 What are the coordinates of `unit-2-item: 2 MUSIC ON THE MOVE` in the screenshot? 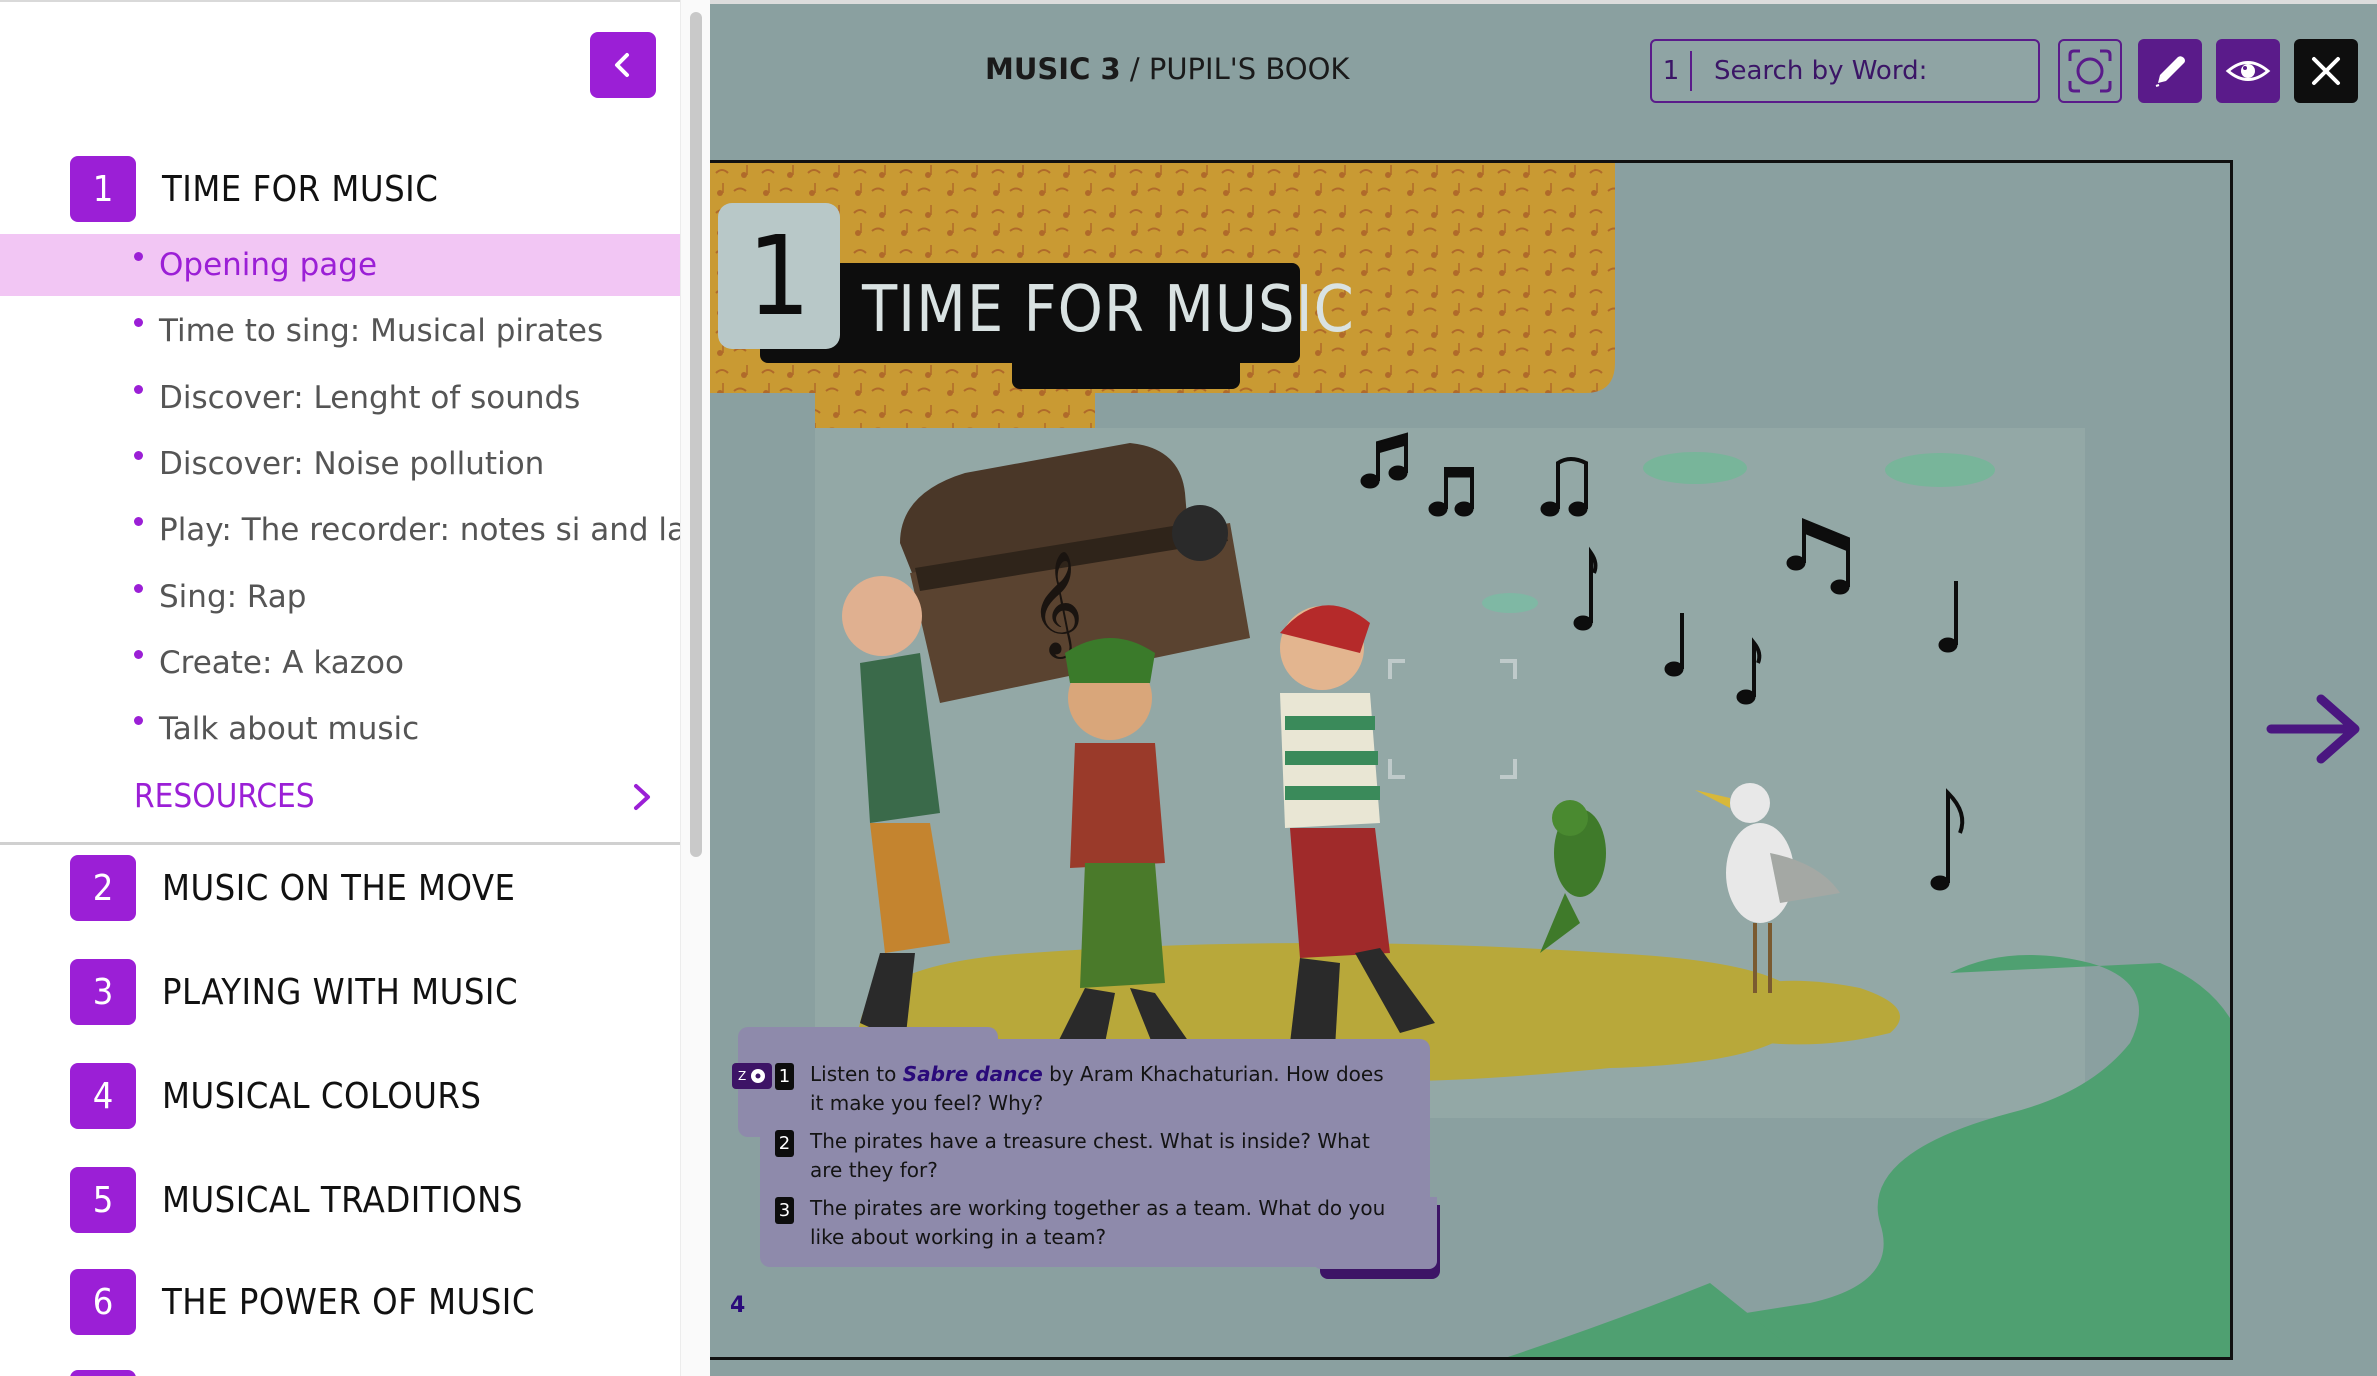 It's located at (340, 888).